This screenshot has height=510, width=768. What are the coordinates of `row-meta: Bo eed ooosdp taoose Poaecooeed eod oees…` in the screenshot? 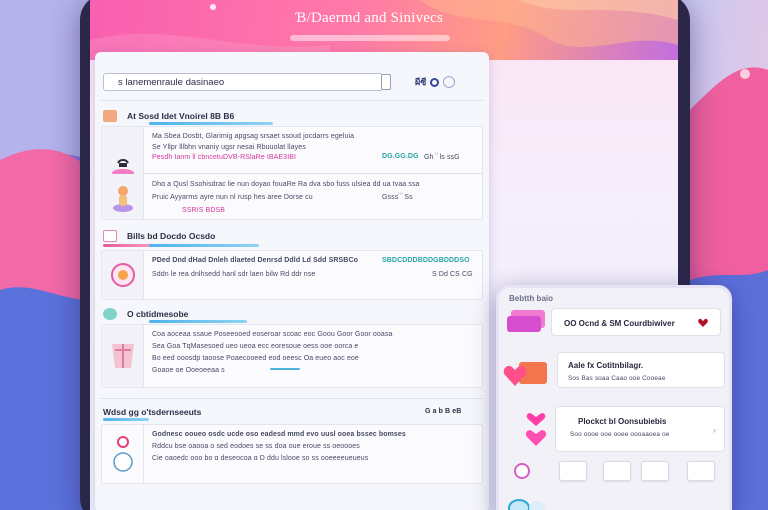 It's located at (255, 358).